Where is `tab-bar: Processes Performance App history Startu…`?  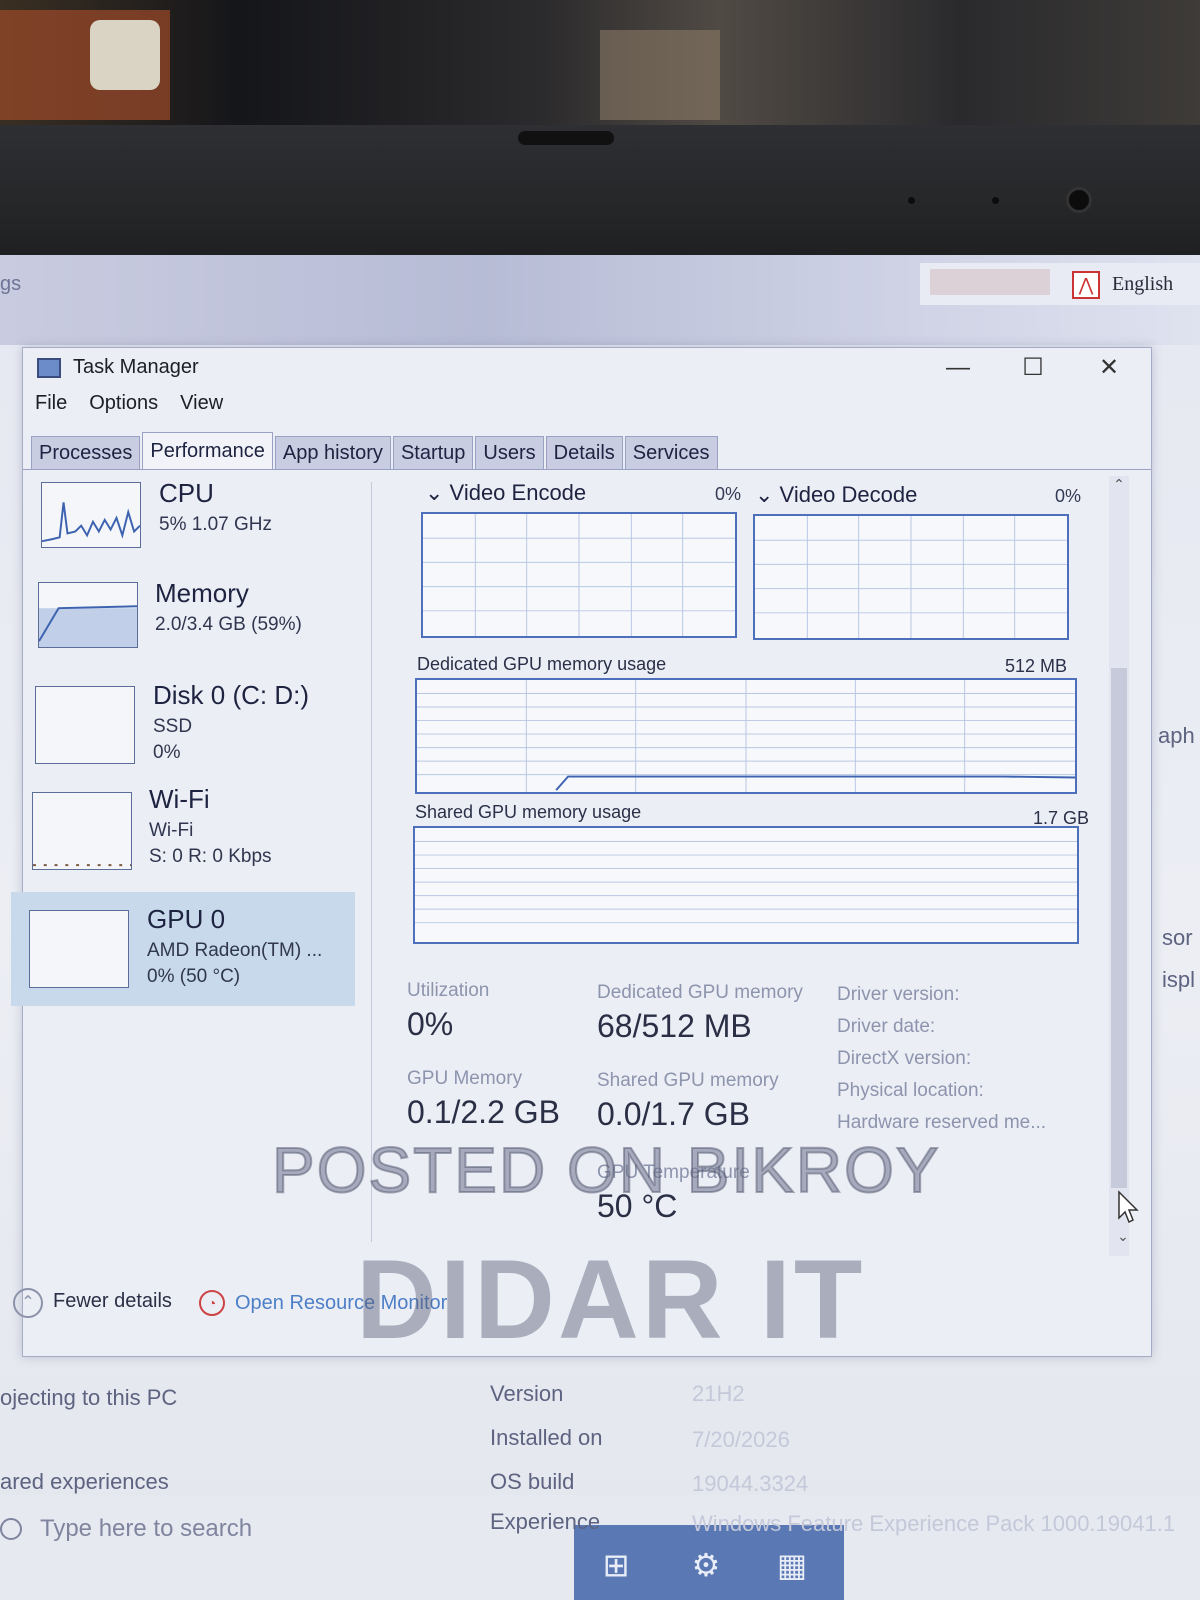 tab-bar: Processes Performance App history Startu… is located at coordinates (375, 451).